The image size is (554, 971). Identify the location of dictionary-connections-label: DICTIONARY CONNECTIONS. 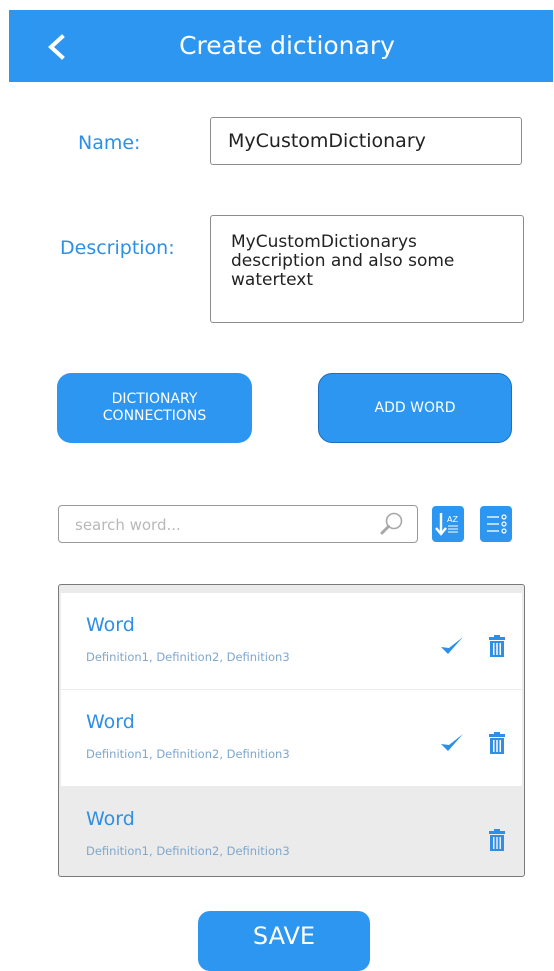
(154, 407).